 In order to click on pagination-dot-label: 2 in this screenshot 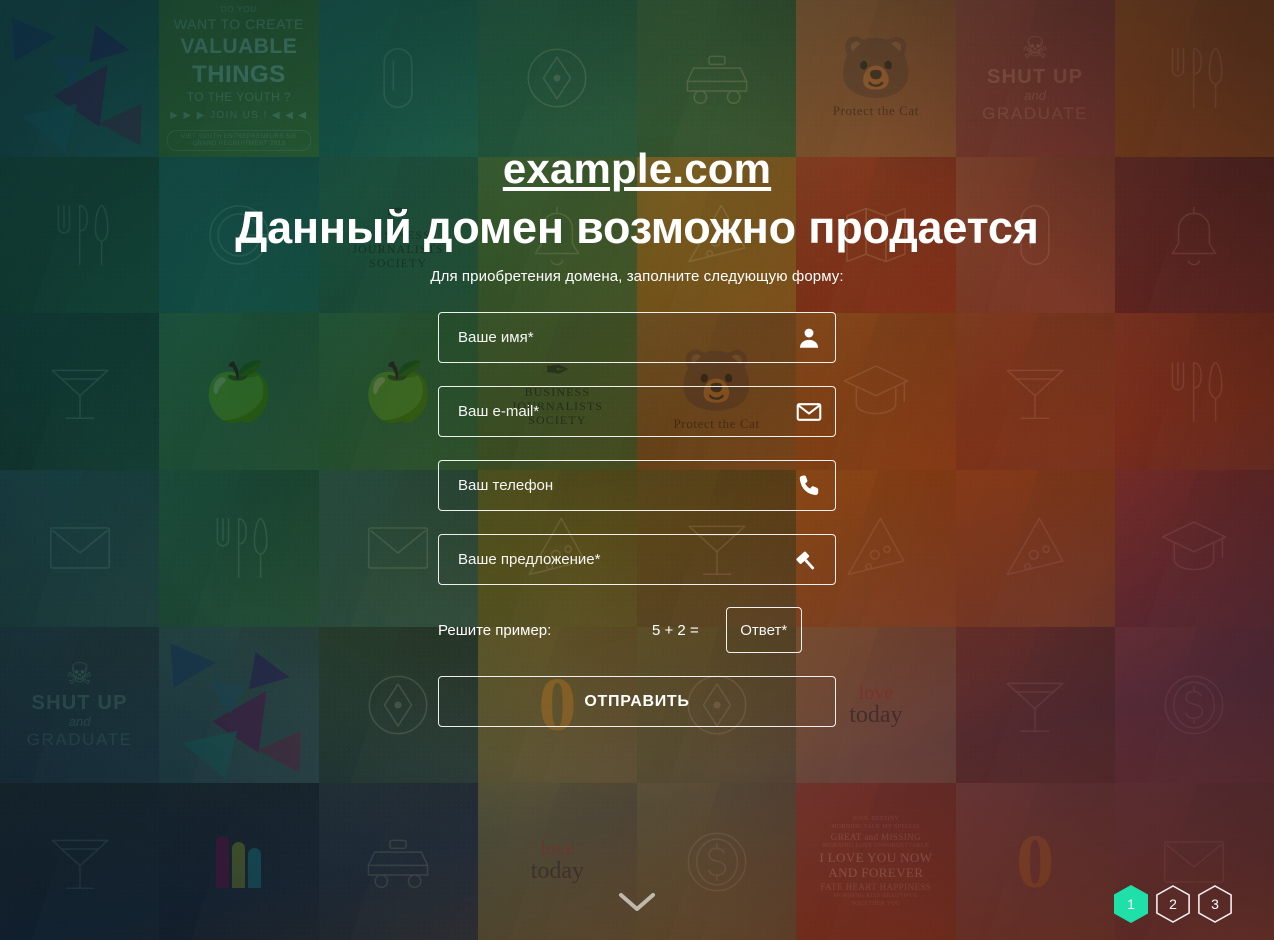, I will do `click(1173, 904)`.